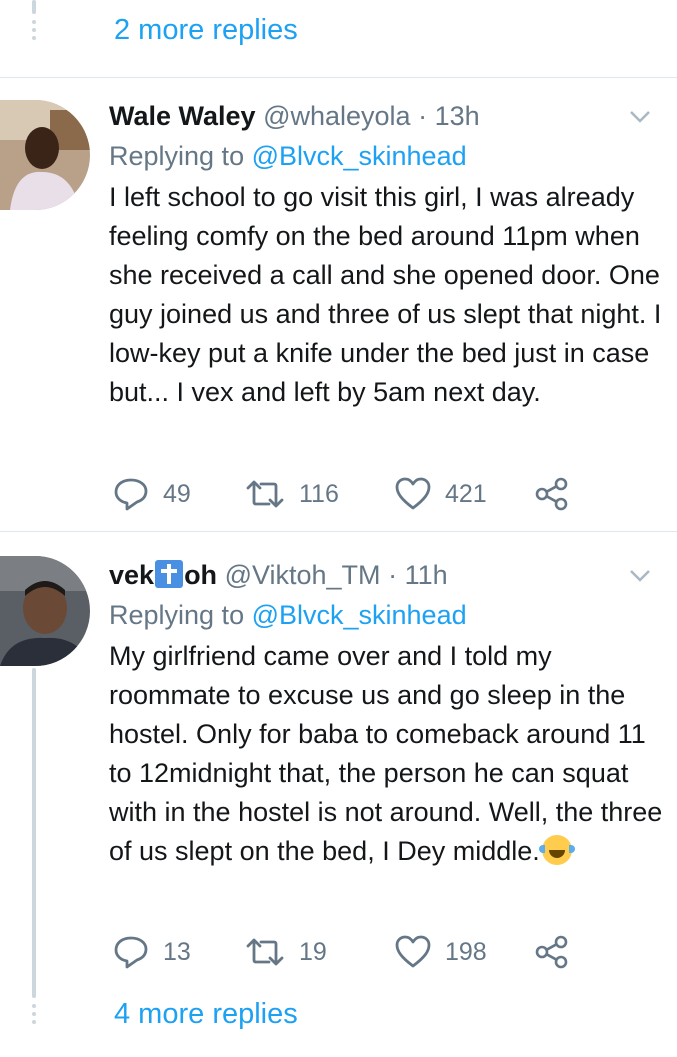 The image size is (677, 1057). What do you see at coordinates (313, 951) in the screenshot?
I see `retweet-count: 19` at bounding box center [313, 951].